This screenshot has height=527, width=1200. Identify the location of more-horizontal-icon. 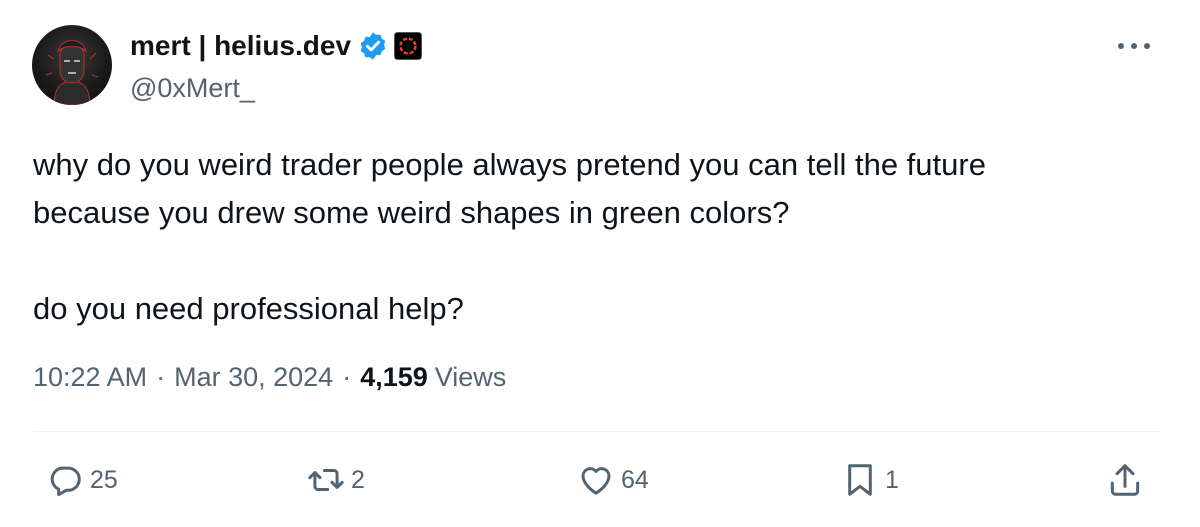
(1134, 46).